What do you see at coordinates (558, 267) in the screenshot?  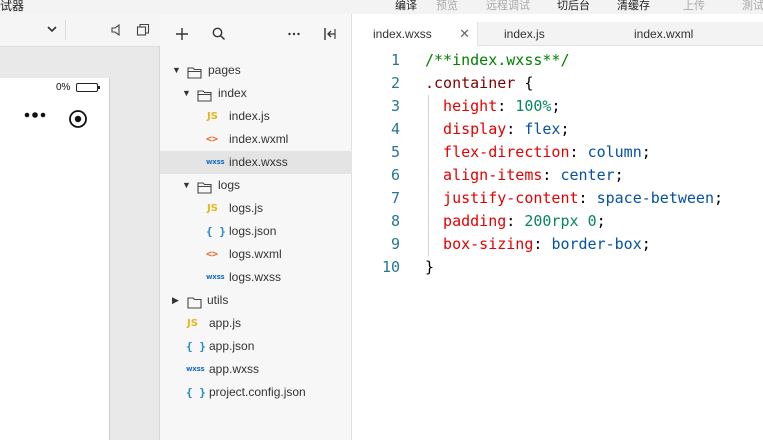 I see `code-line: 10}` at bounding box center [558, 267].